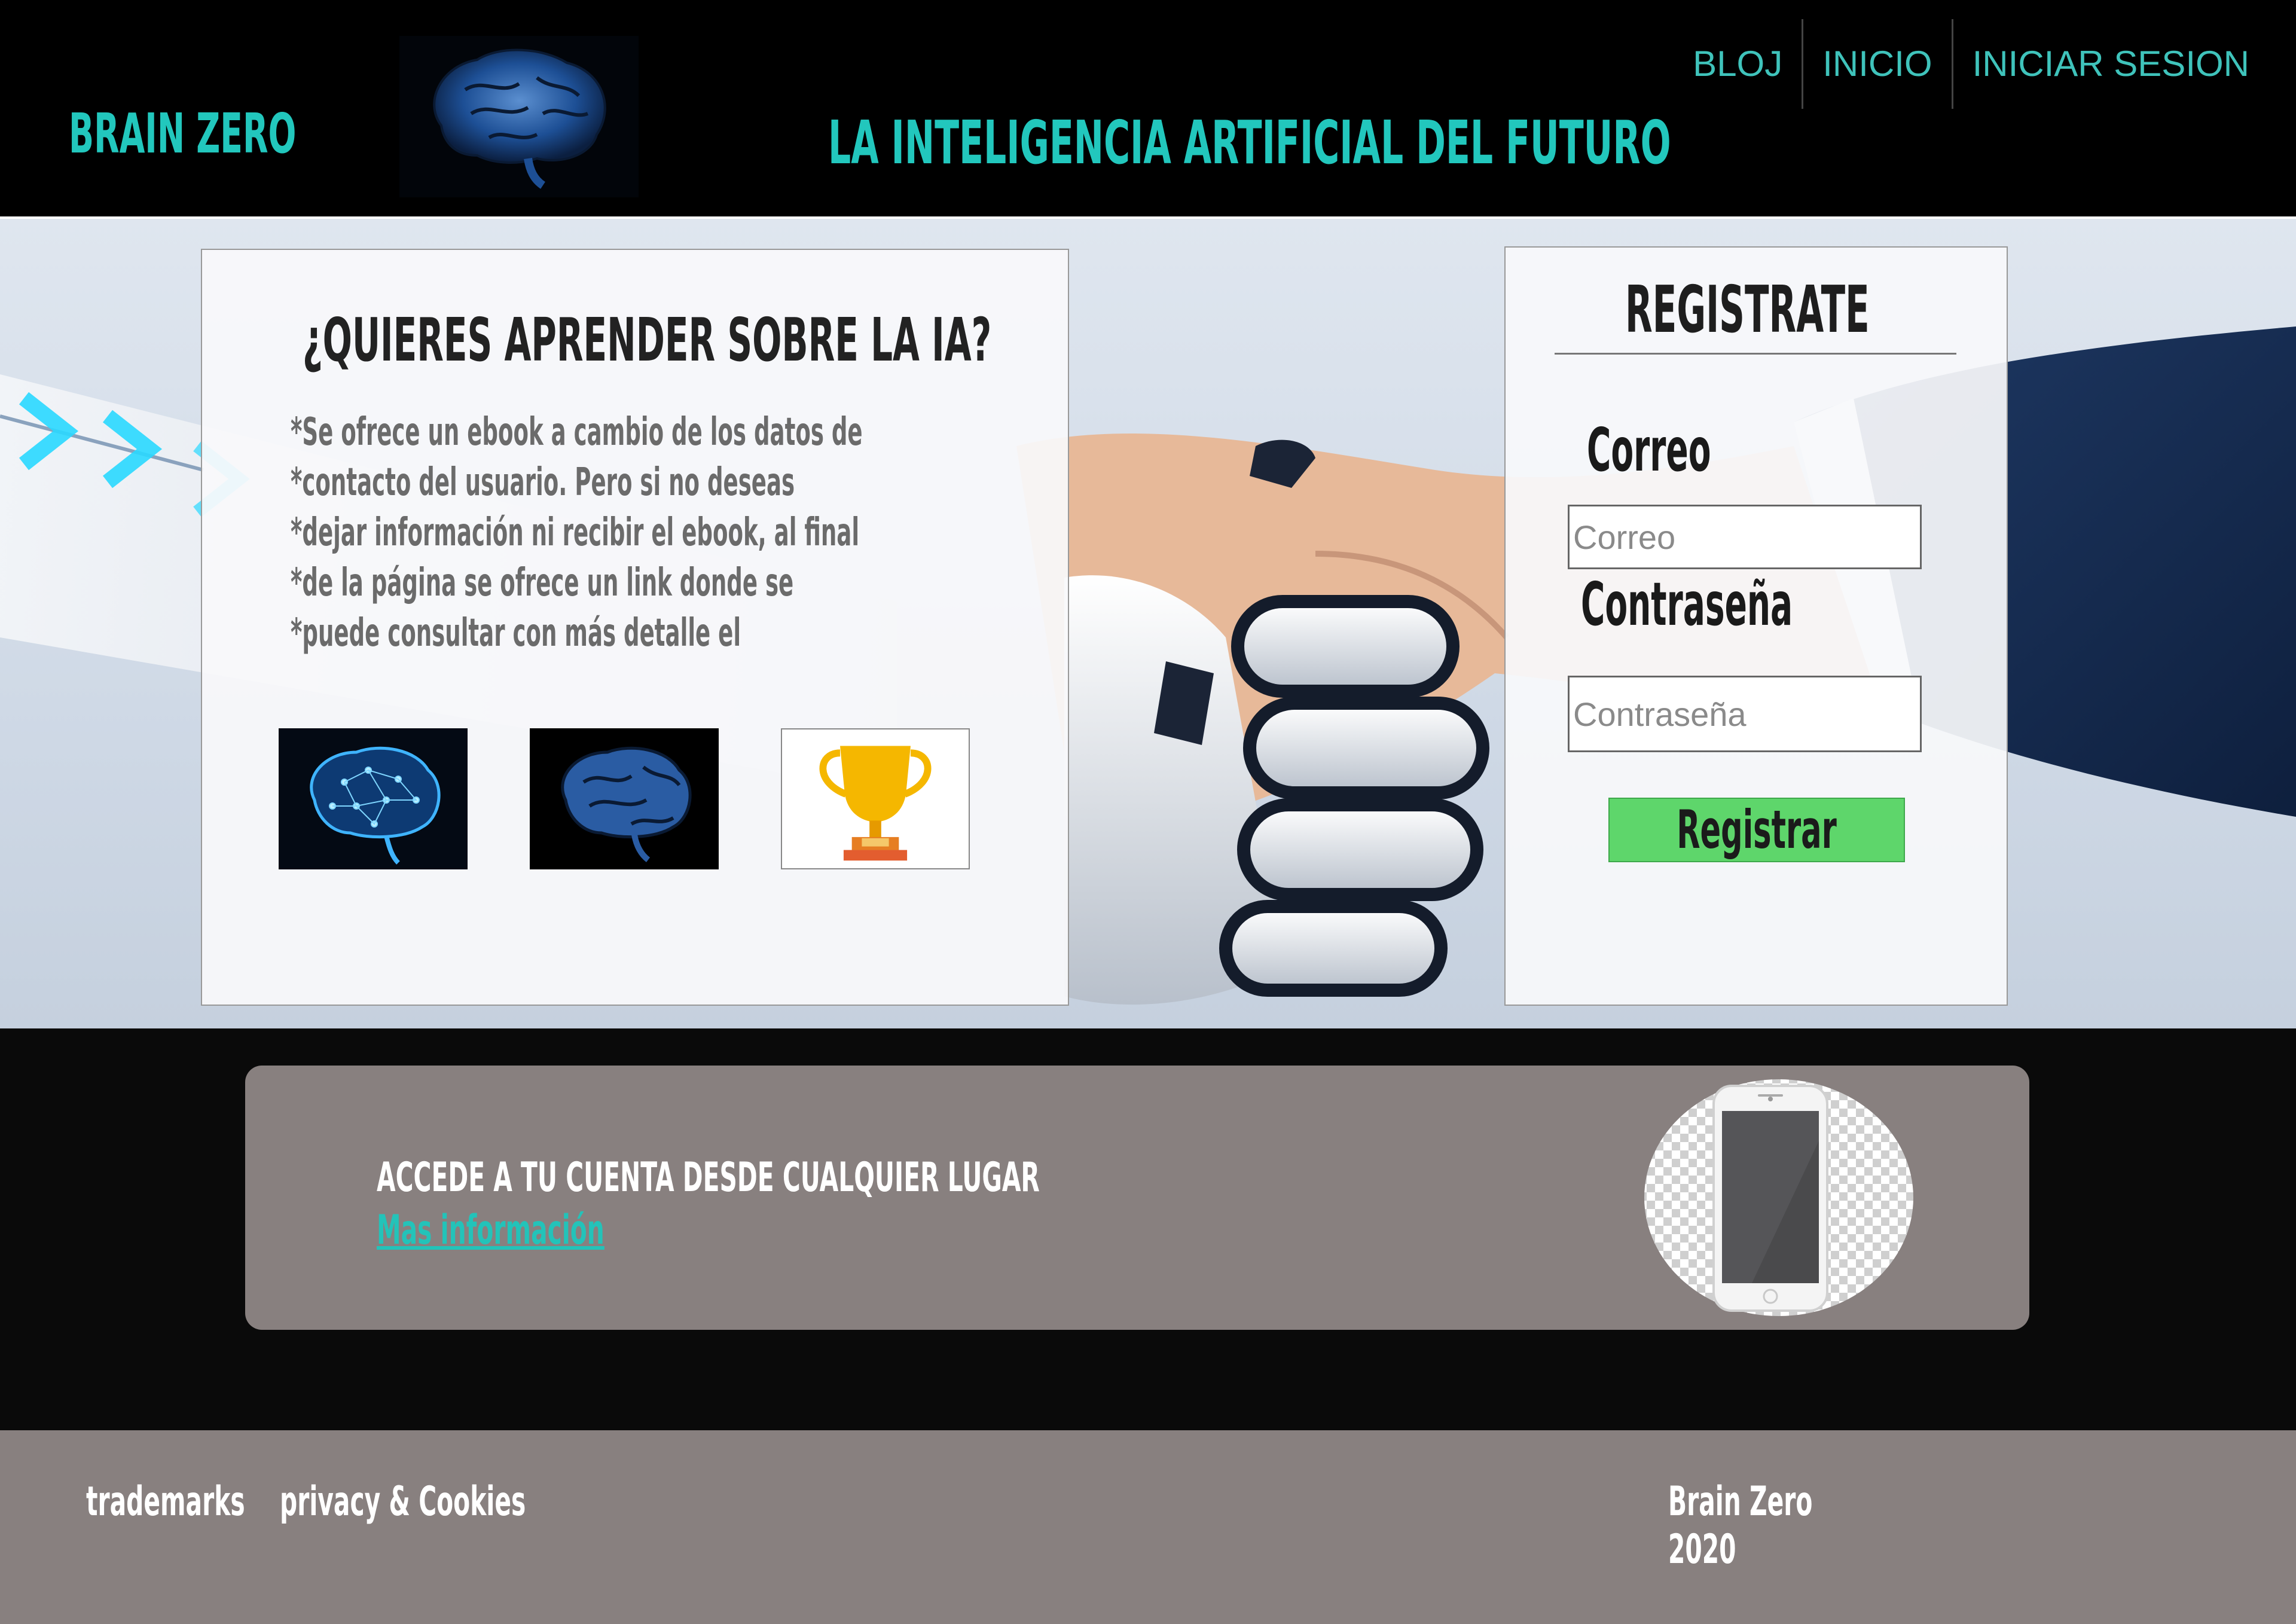 Image resolution: width=2296 pixels, height=1624 pixels. I want to click on top-nav: BLOJ INICIO INICIAR SESION, so click(1971, 64).